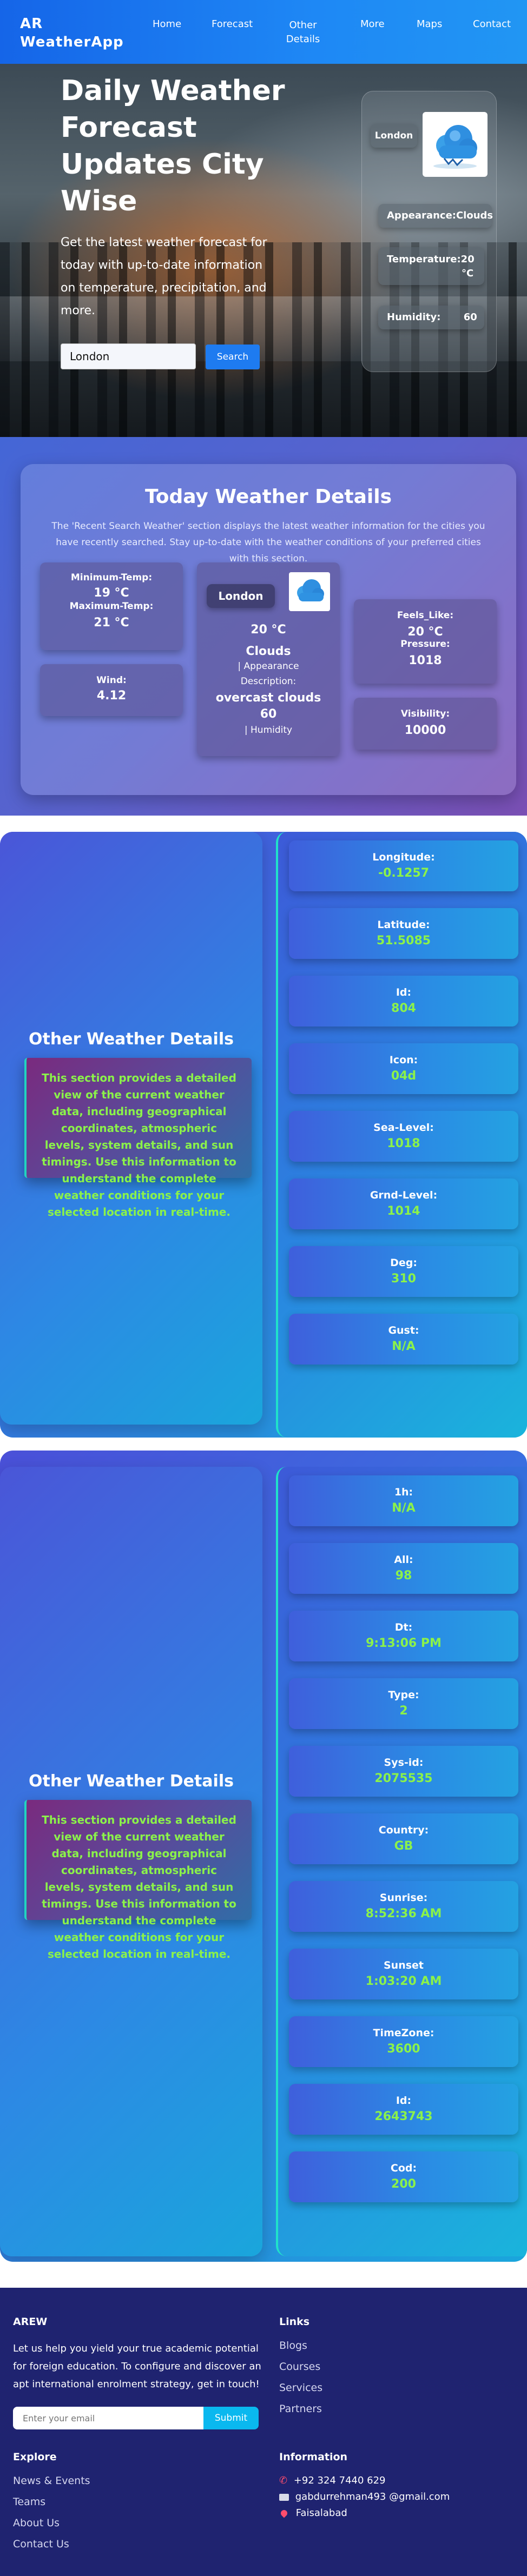 This screenshot has width=527, height=2576. Describe the element at coordinates (269, 730) in the screenshot. I see `humidity-today-label: | Humidity` at that location.